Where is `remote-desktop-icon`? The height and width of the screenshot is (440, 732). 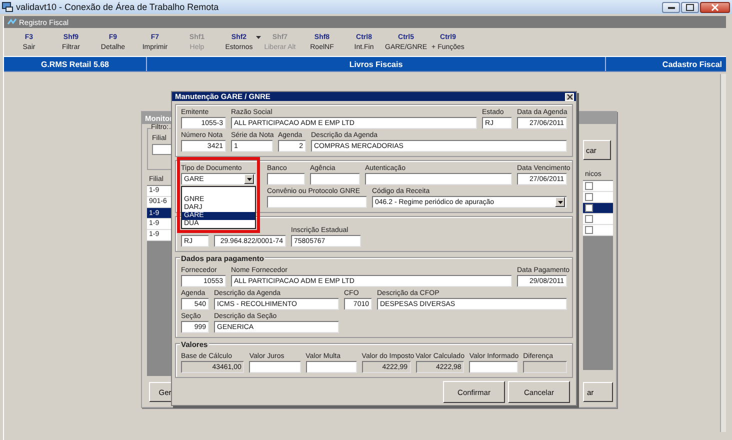 remote-desktop-icon is located at coordinates (7, 7).